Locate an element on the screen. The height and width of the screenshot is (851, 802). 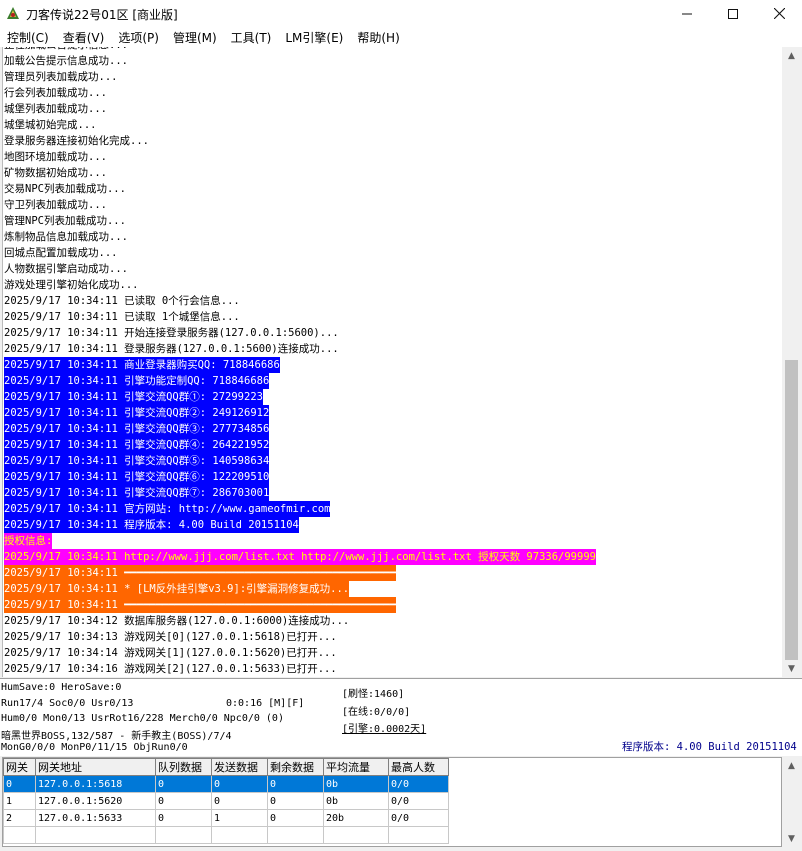
log-line-text: 2025/9/17 10:34:11 引擎交流QQ群⑦: 286703001 is located at coordinates (137, 493).